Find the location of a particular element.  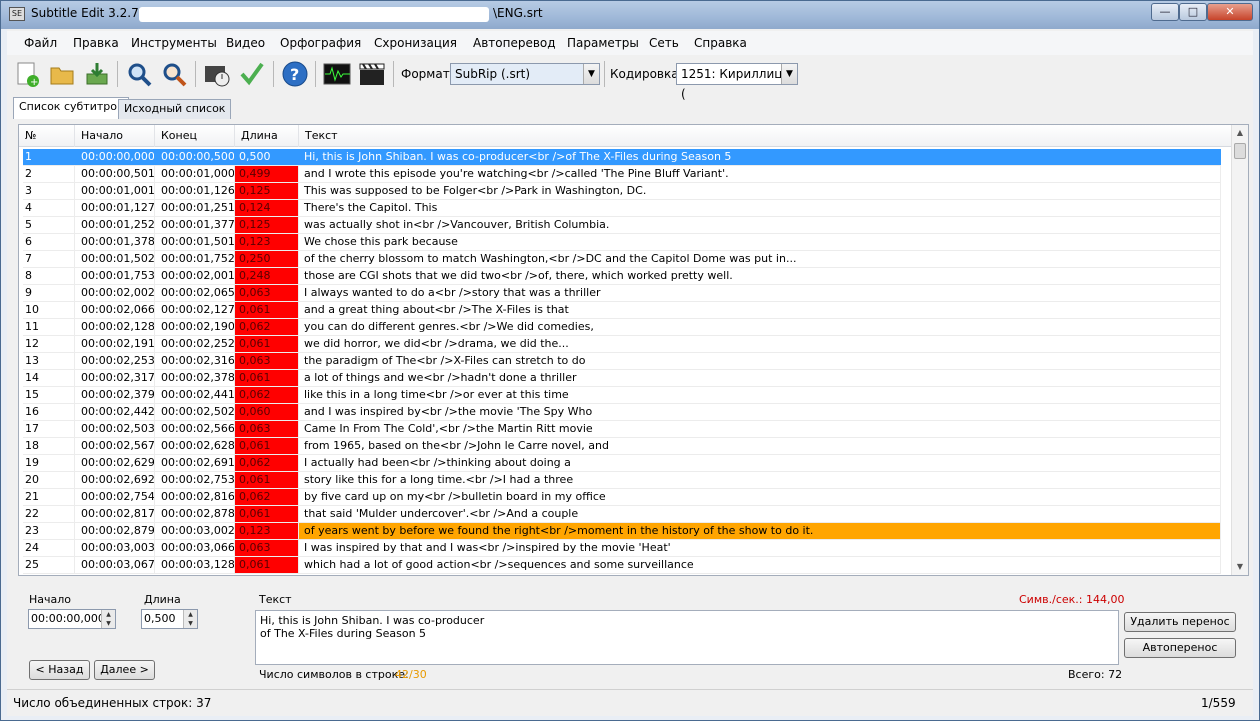

cell-end: 00:00:02,502 is located at coordinates (195, 412).